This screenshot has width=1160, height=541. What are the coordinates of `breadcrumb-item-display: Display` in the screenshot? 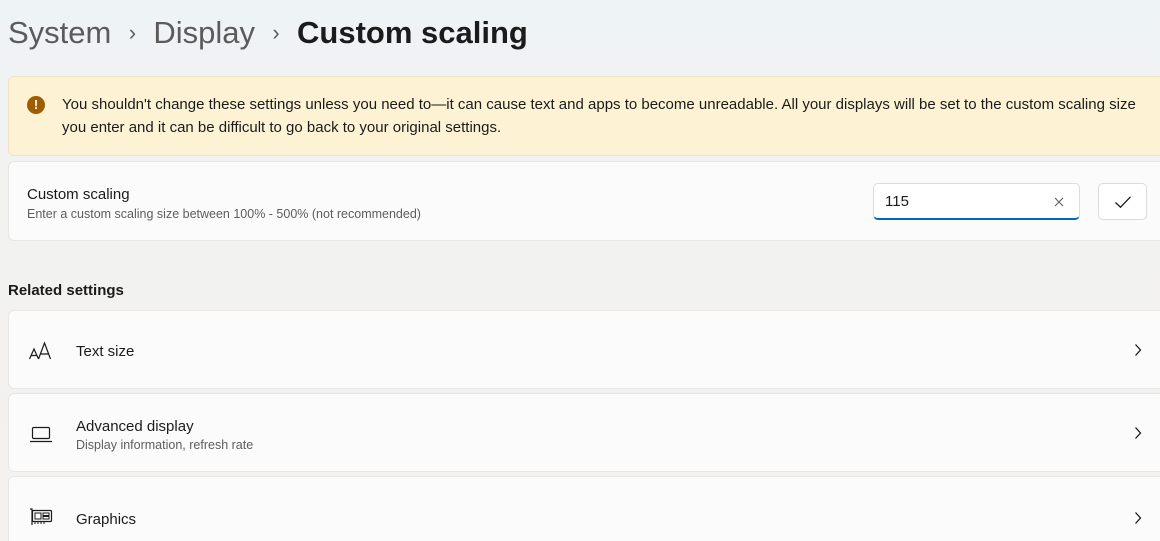 It's located at (204, 33).